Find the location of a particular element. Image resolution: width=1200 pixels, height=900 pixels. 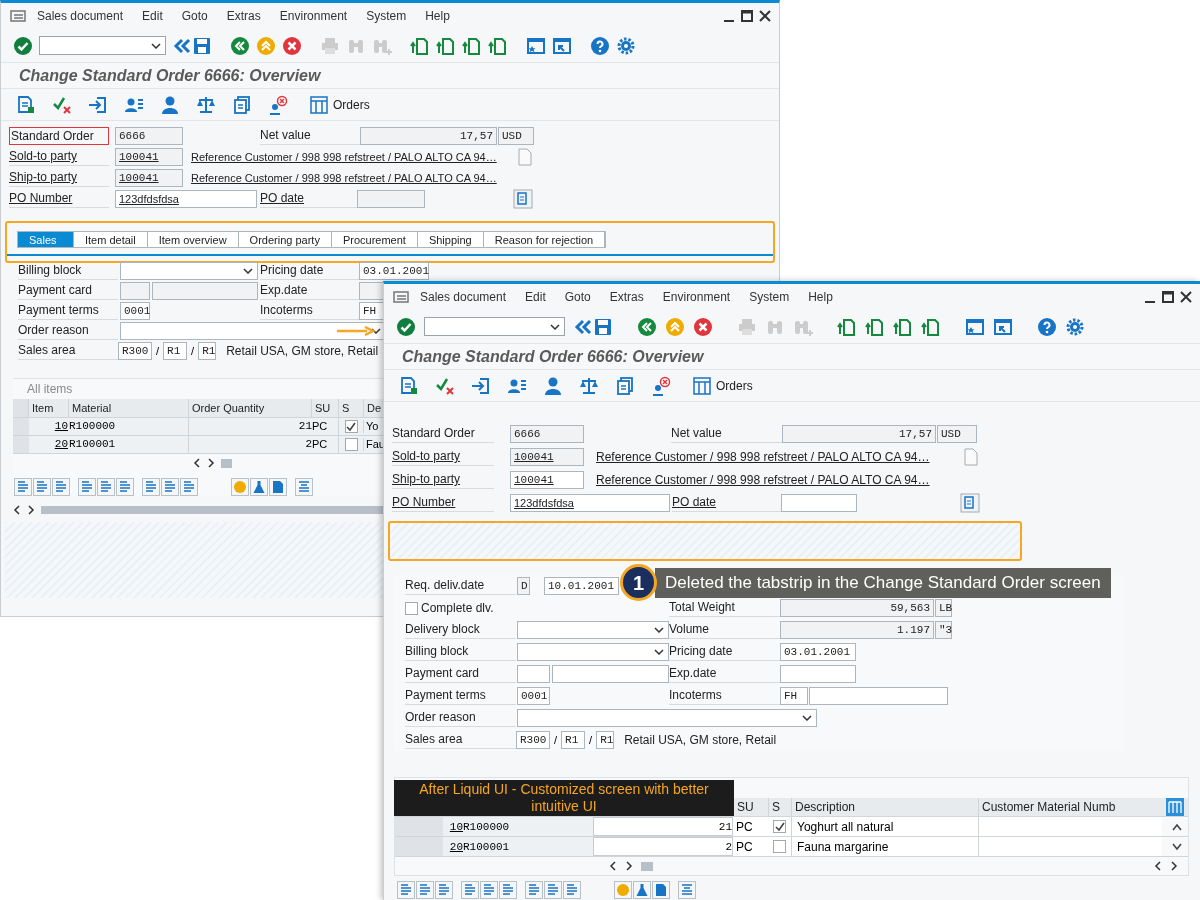

column-header: Item is located at coordinates (49, 408).